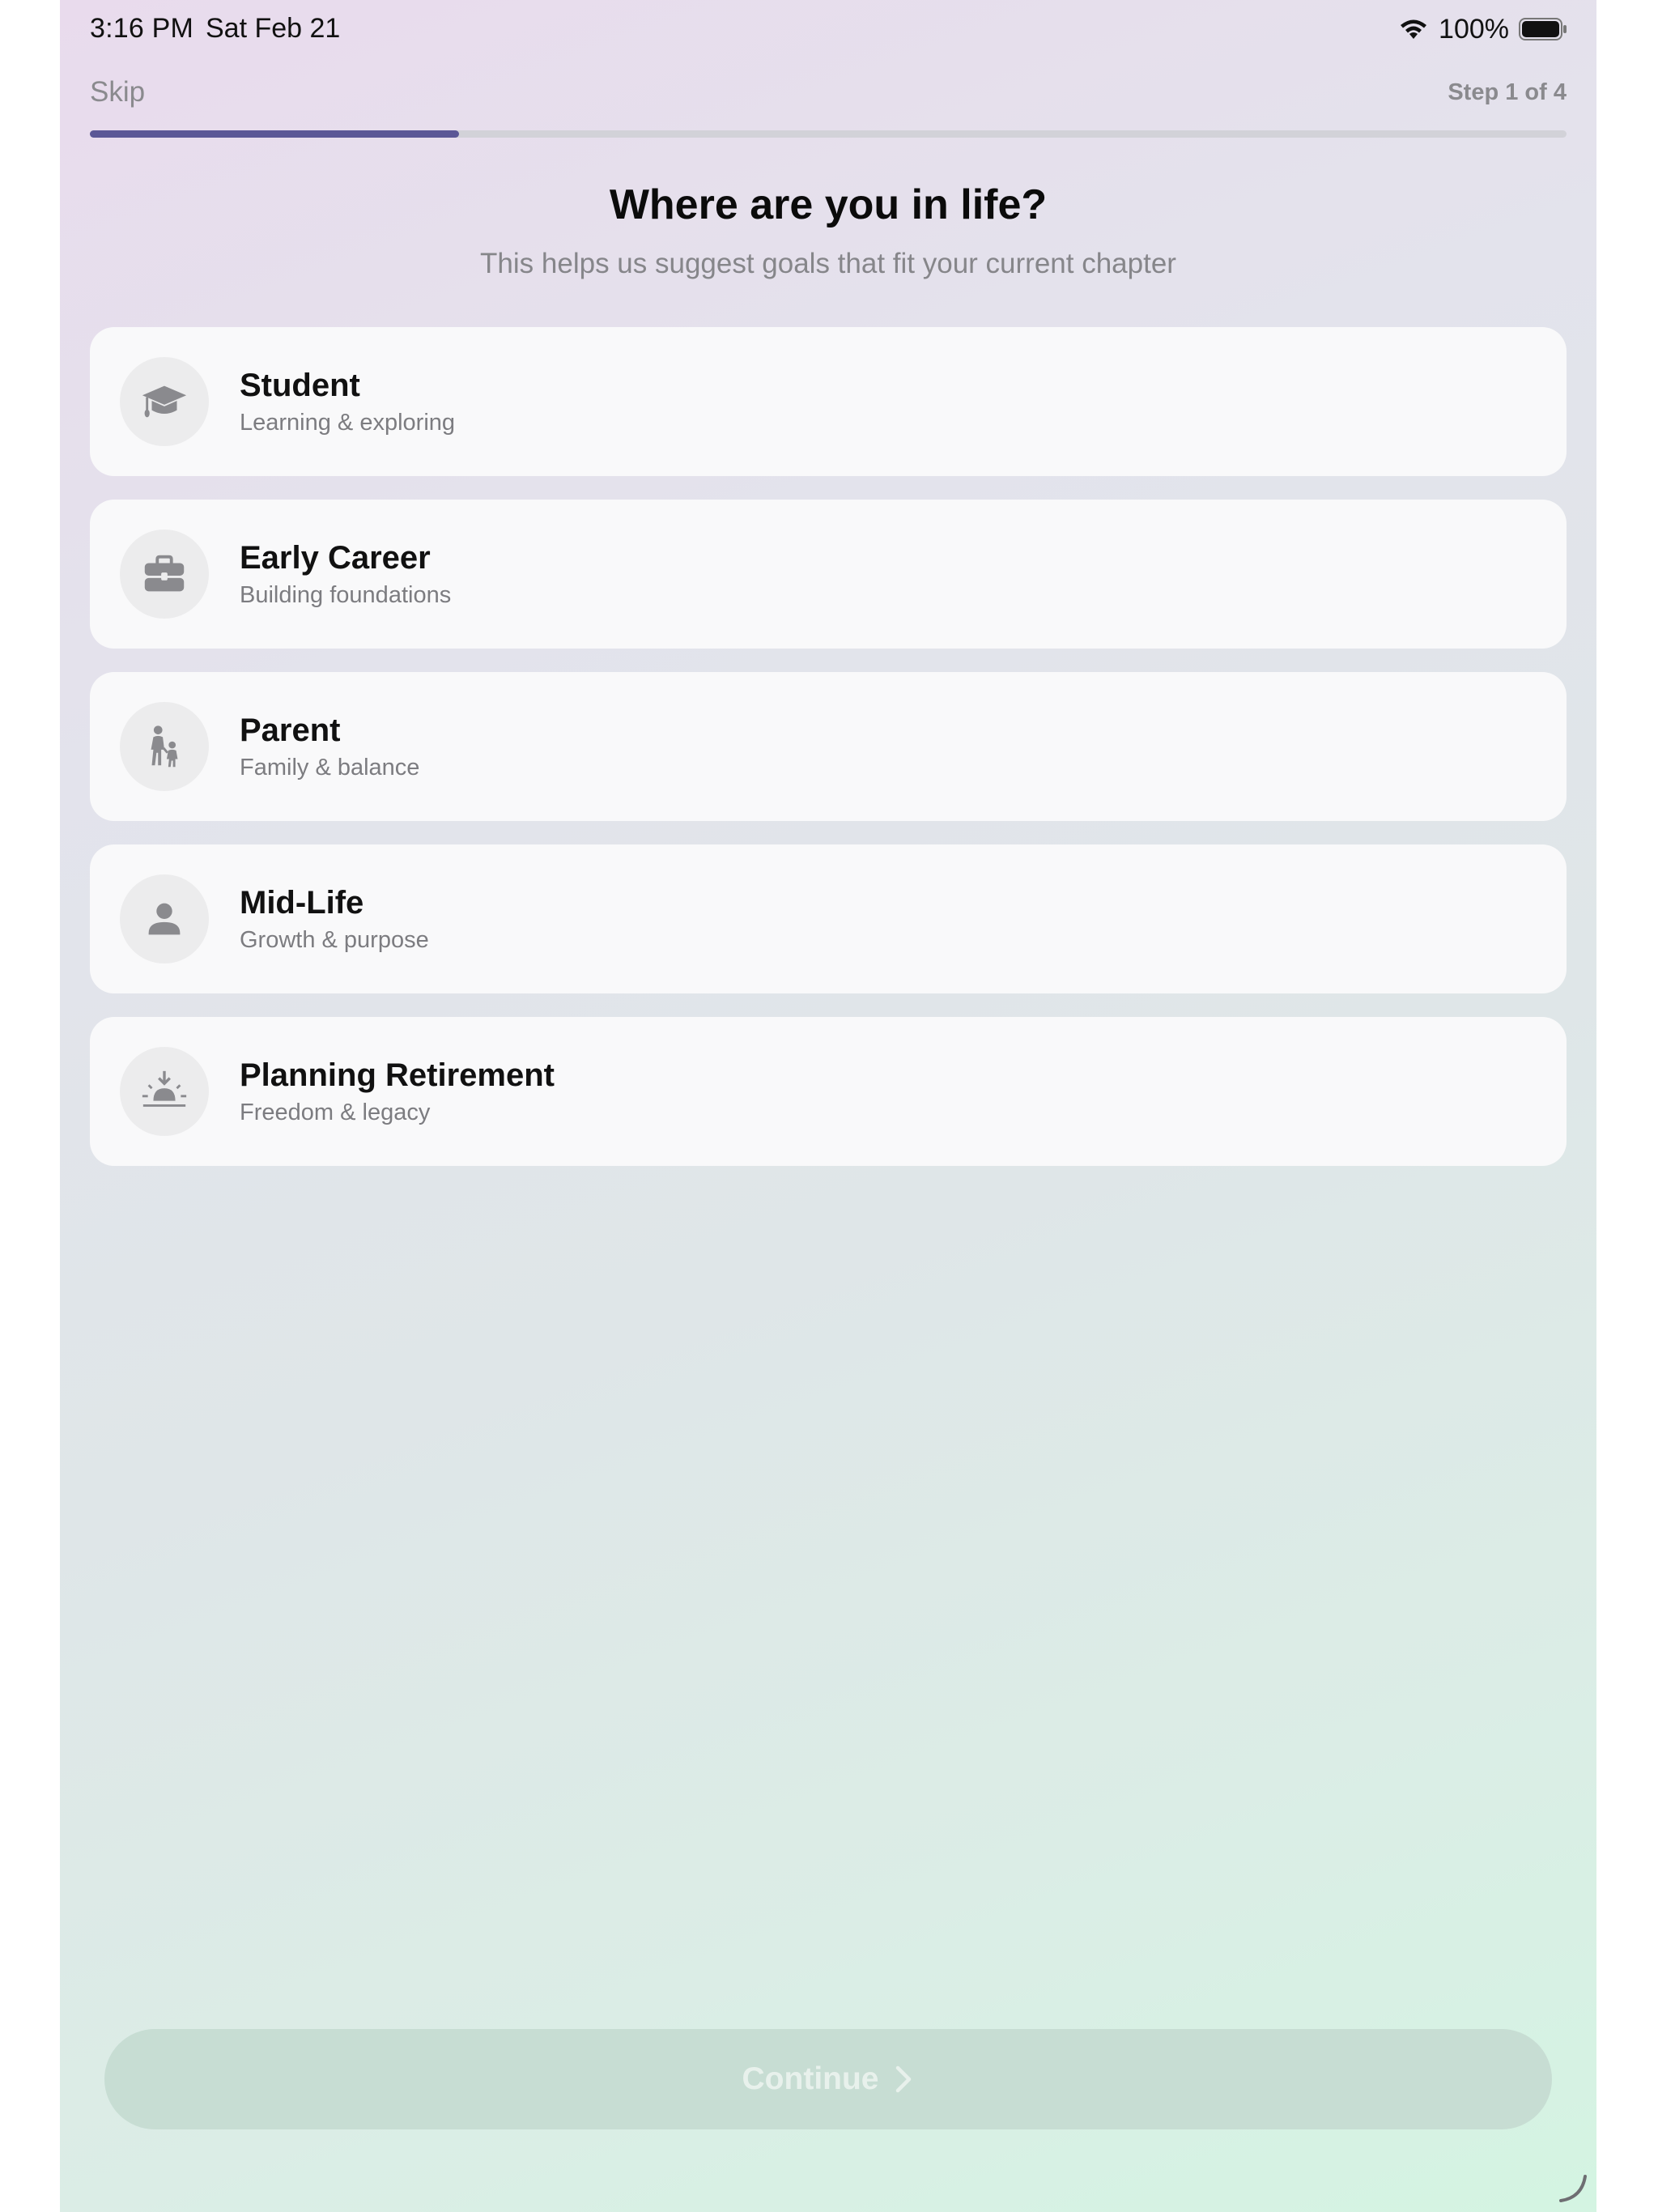  What do you see at coordinates (1574, 2188) in the screenshot?
I see `resize-handle-icon` at bounding box center [1574, 2188].